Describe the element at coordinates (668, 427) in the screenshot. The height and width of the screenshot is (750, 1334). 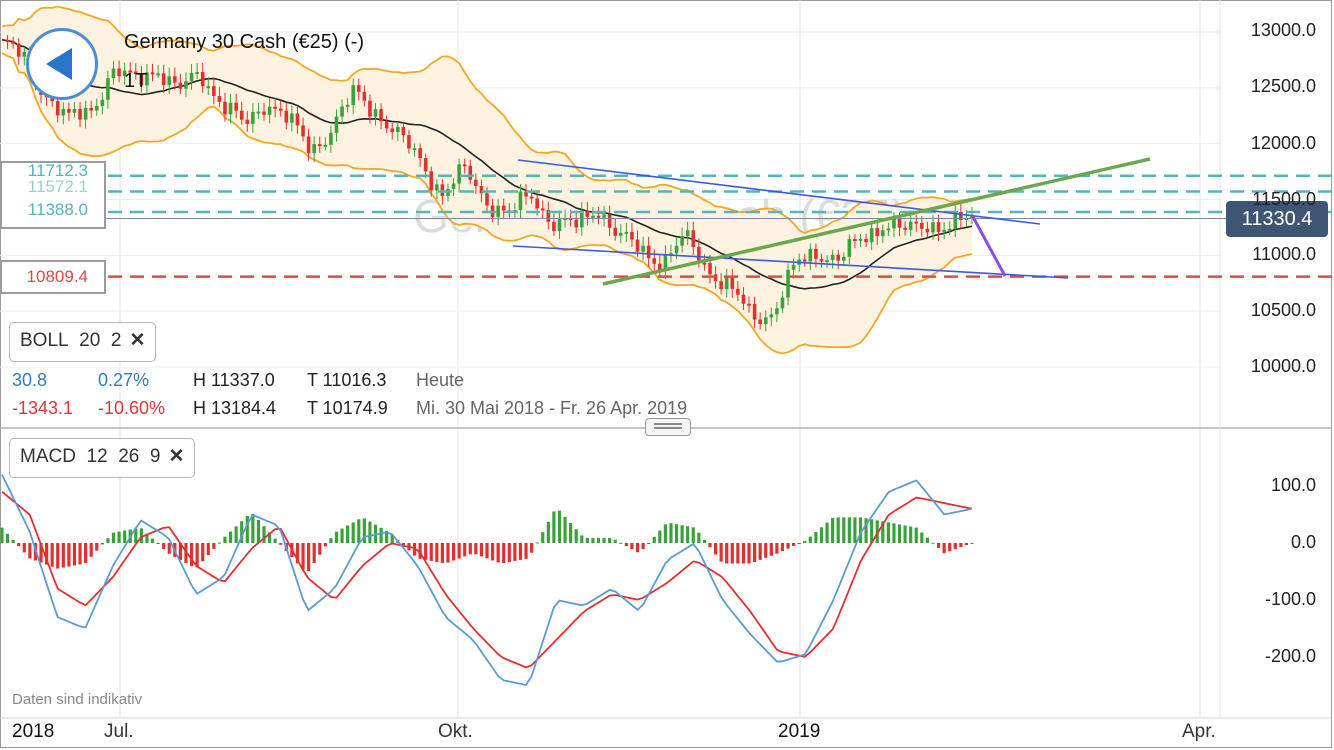
I see `pane-resize-handle` at that location.